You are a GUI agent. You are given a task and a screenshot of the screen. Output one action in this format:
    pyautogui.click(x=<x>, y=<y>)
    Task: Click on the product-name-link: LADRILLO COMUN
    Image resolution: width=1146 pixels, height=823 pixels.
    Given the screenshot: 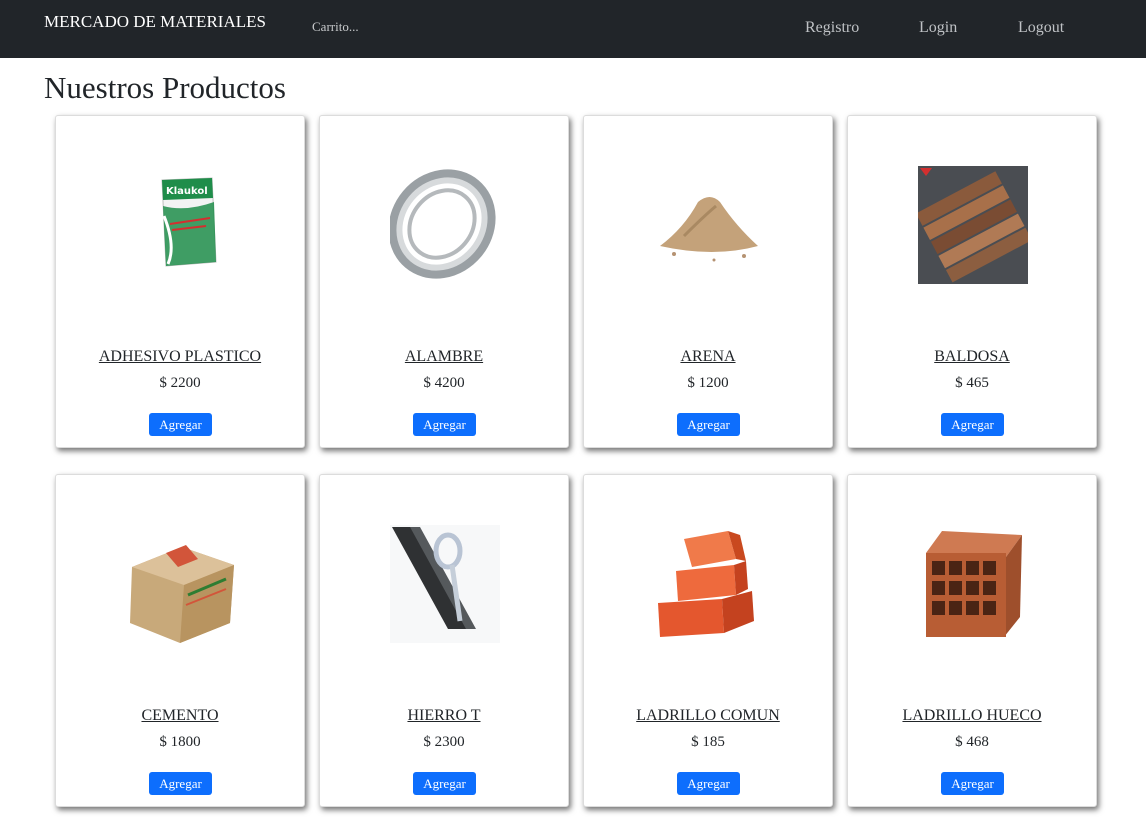 What is the action you would take?
    pyautogui.click(x=708, y=716)
    